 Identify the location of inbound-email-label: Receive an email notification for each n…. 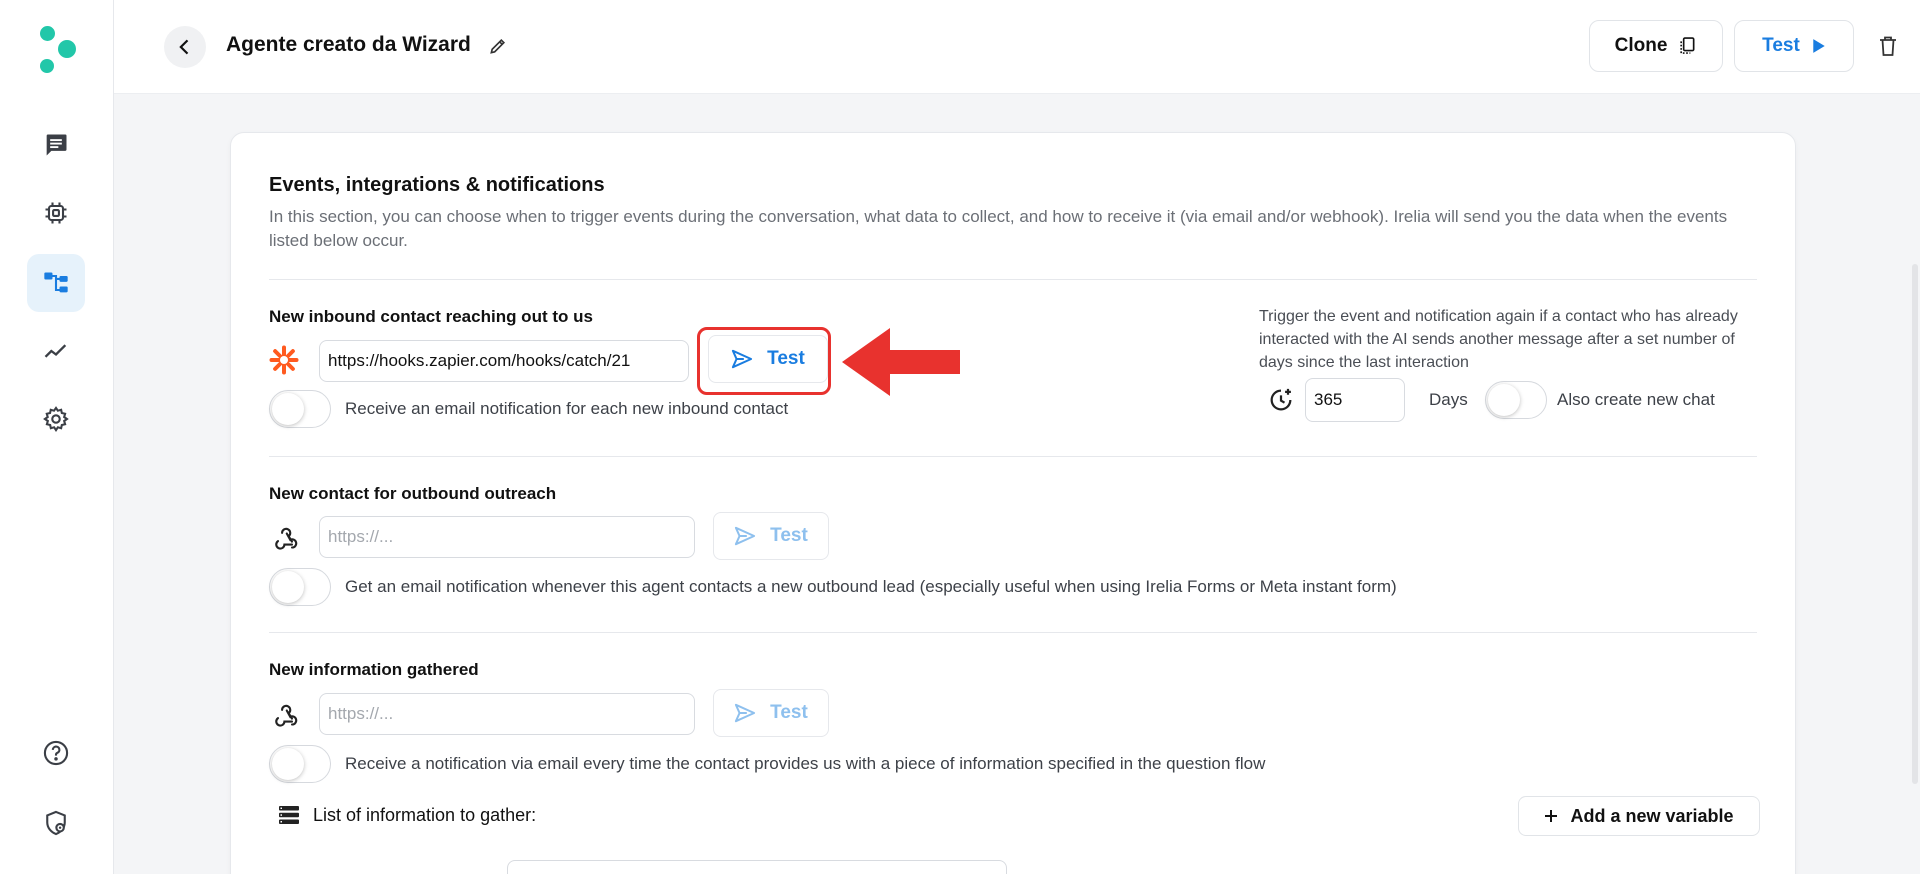
(567, 408).